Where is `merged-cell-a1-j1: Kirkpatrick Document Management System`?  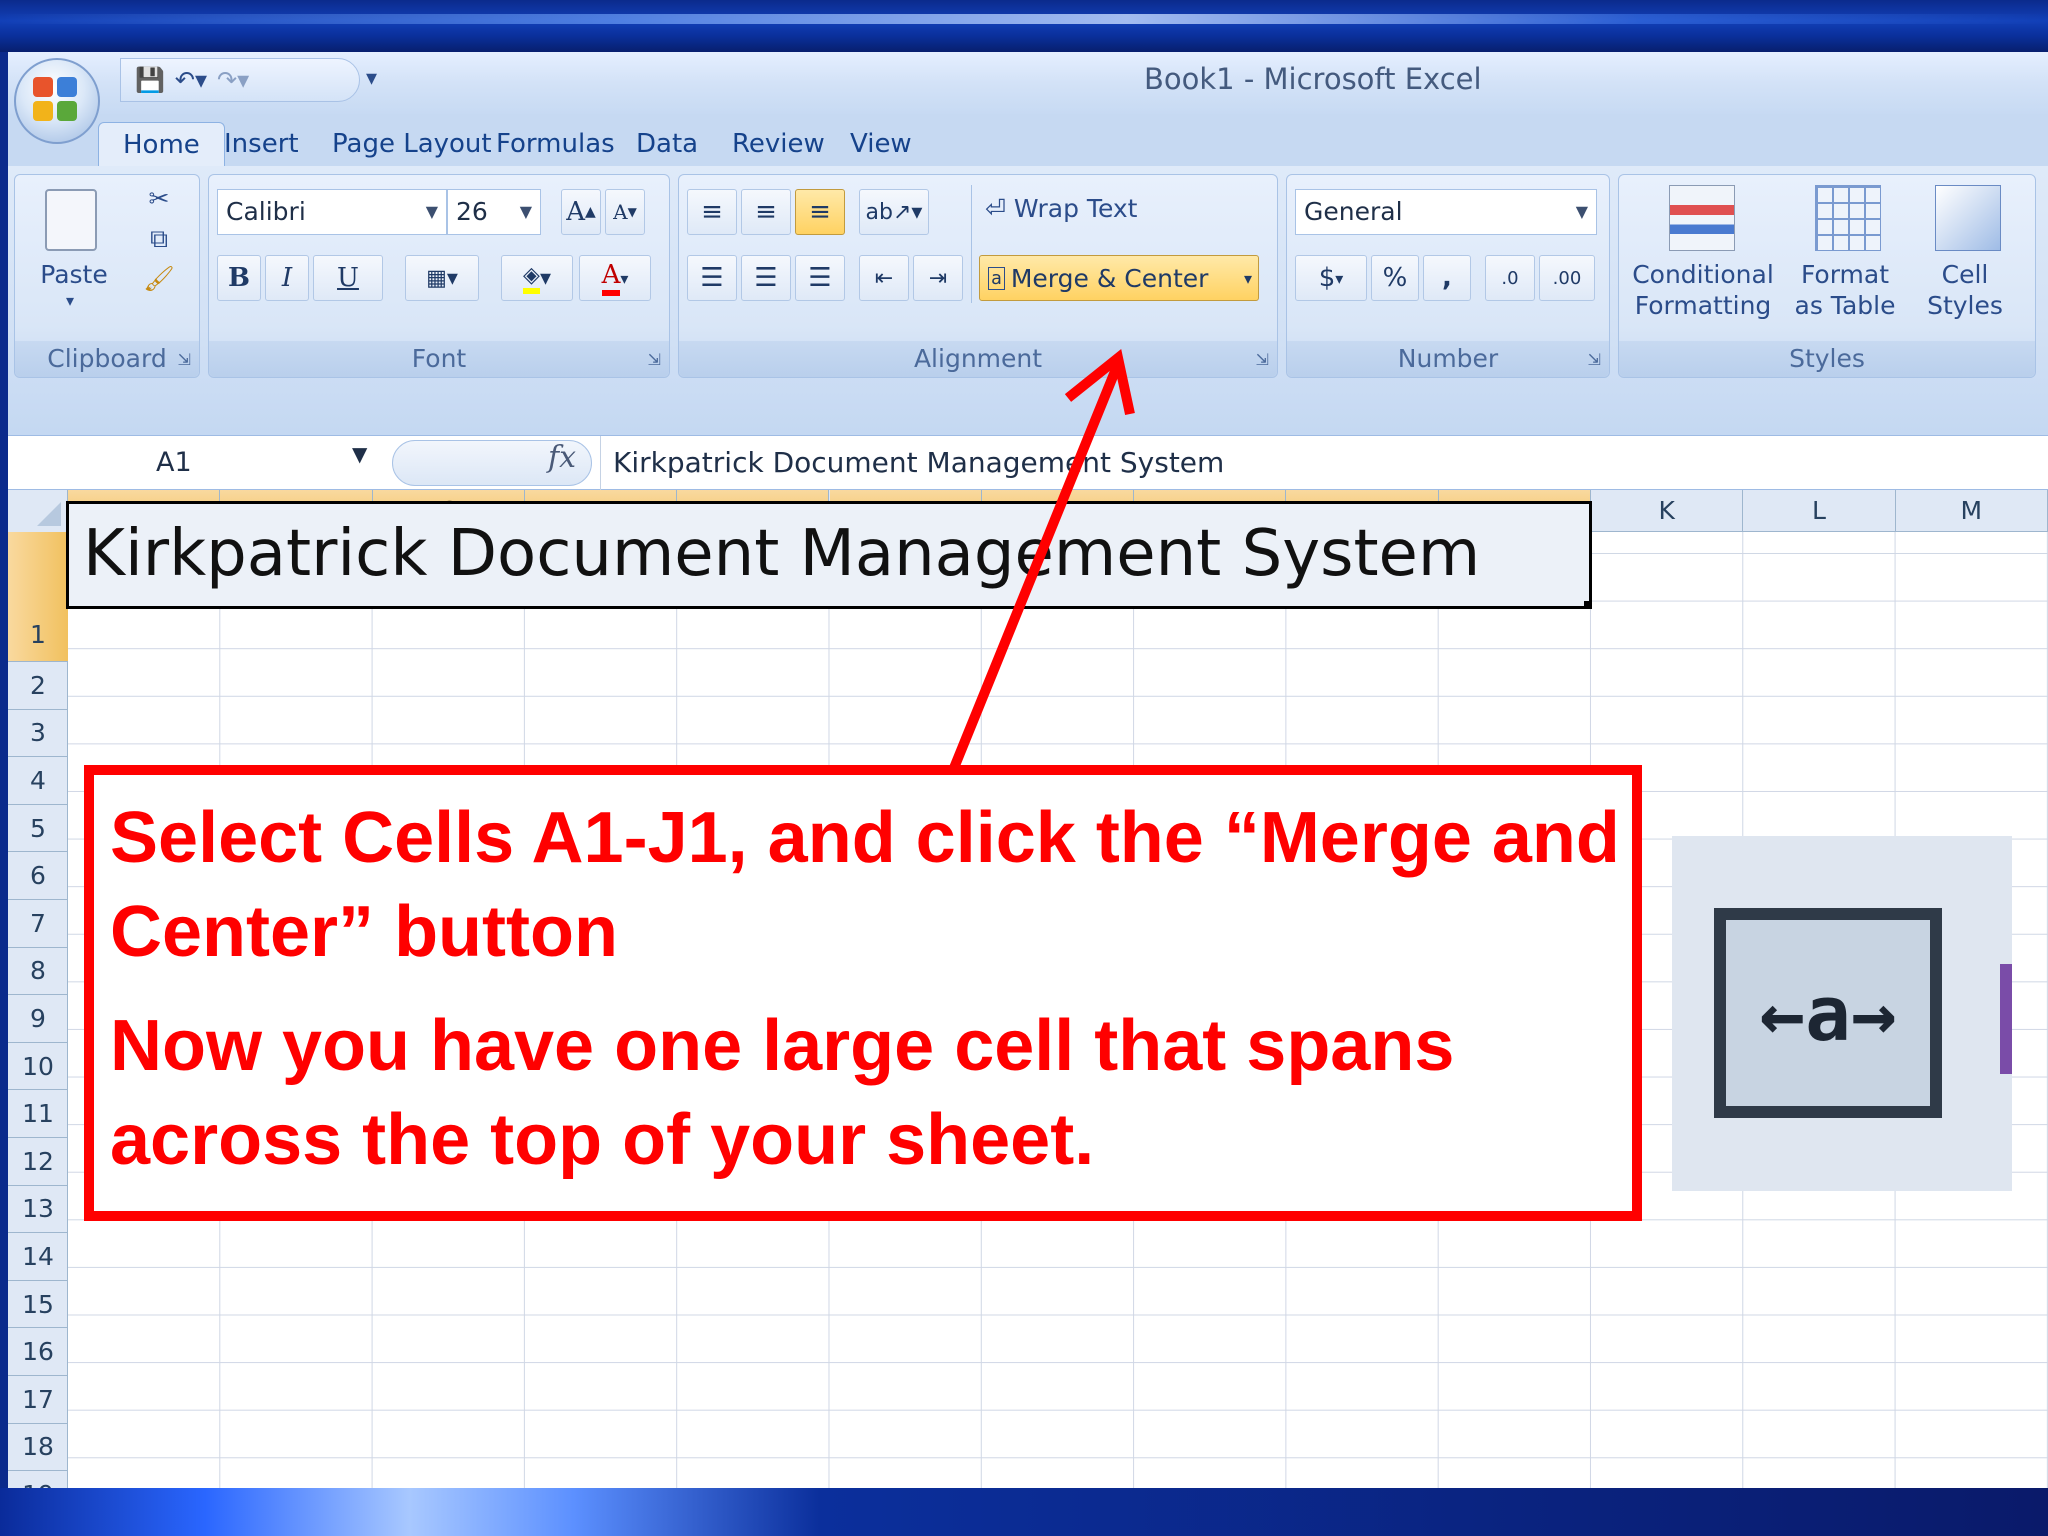
merged-cell-a1-j1: Kirkpatrick Document Management System is located at coordinates (829, 555).